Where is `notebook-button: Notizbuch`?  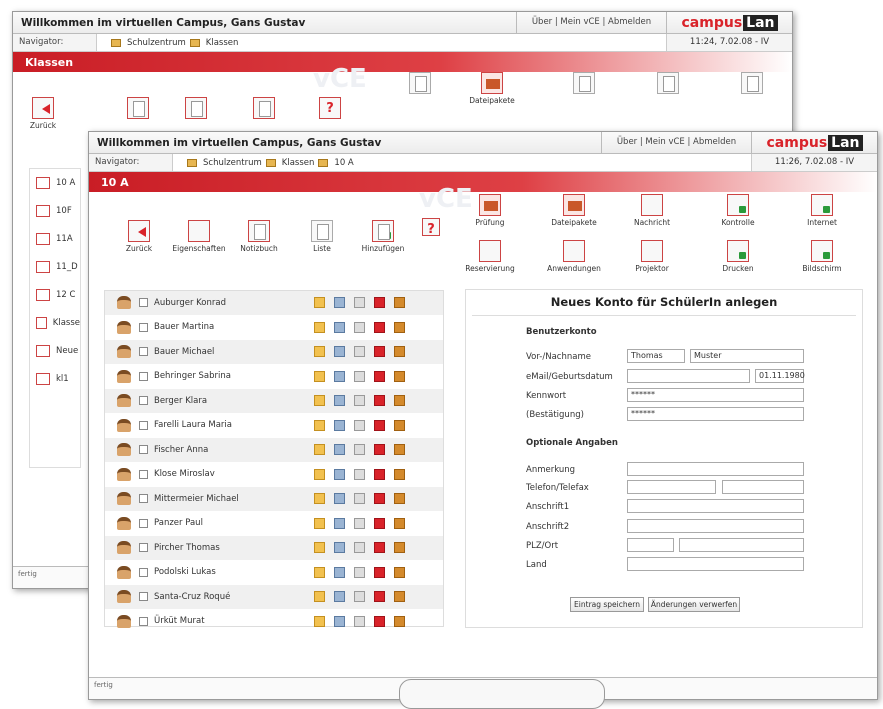
notebook-button: Notizbuch is located at coordinates (259, 236).